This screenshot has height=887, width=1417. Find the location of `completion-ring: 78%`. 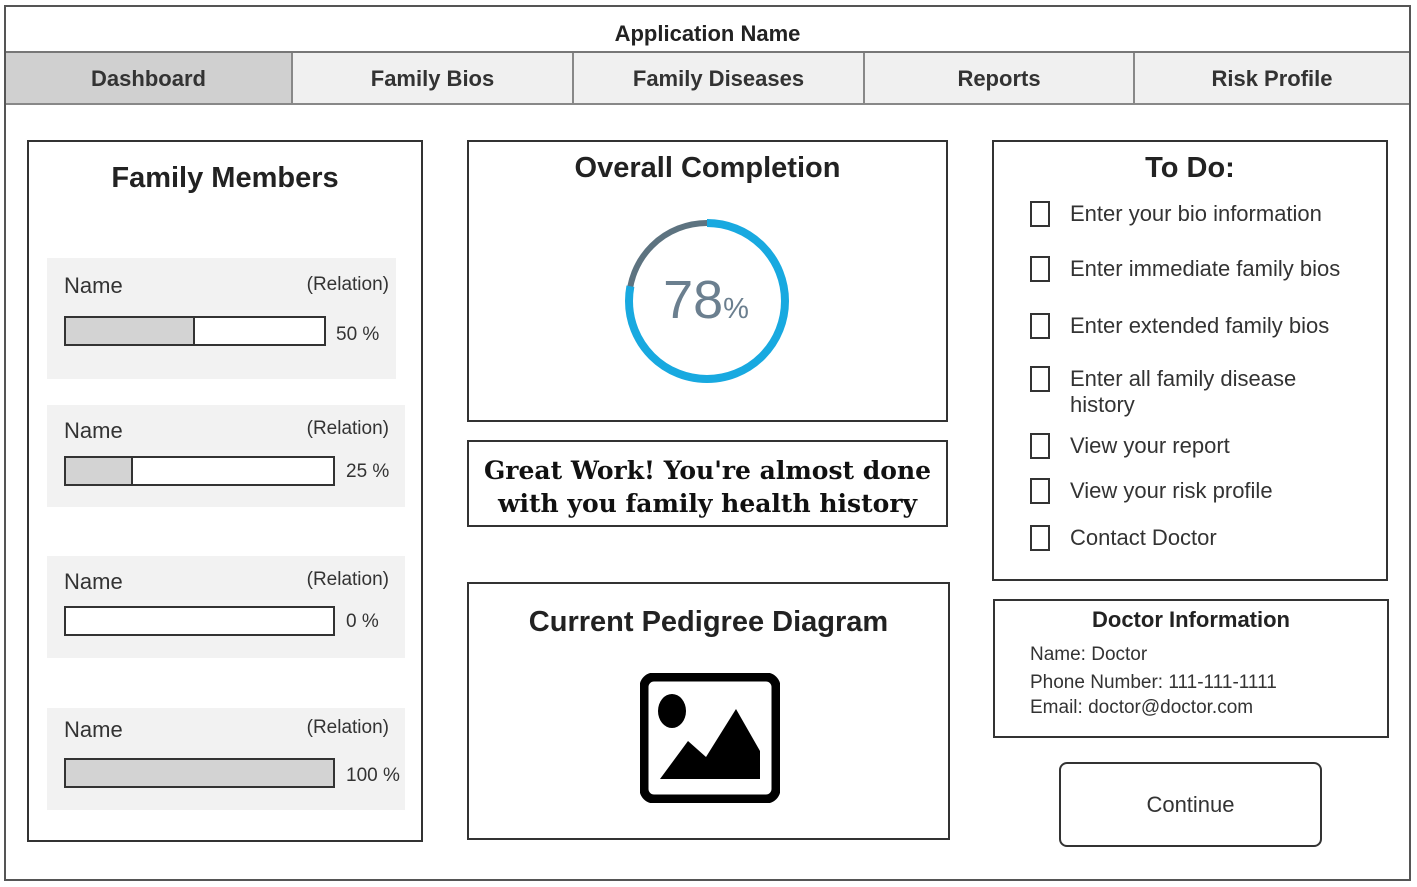

completion-ring: 78% is located at coordinates (707, 301).